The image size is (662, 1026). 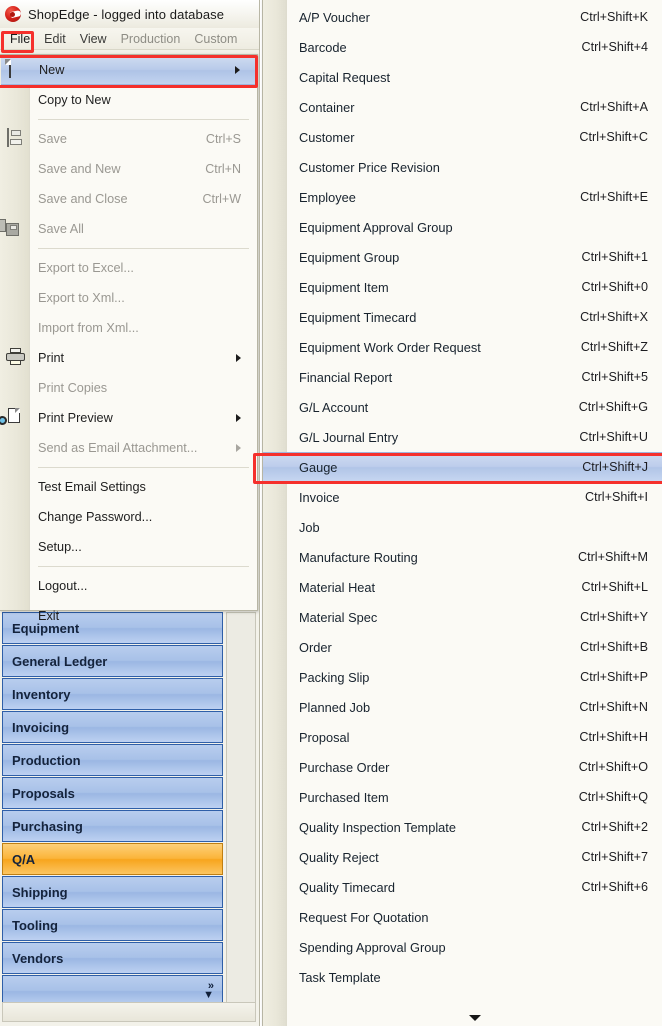 What do you see at coordinates (462, 107) in the screenshot?
I see `new-submenu-item-container: Container Ctrl+Shift+A` at bounding box center [462, 107].